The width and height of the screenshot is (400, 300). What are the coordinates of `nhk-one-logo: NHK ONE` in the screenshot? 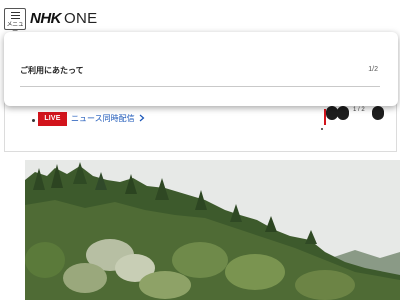 It's located at (63, 18).